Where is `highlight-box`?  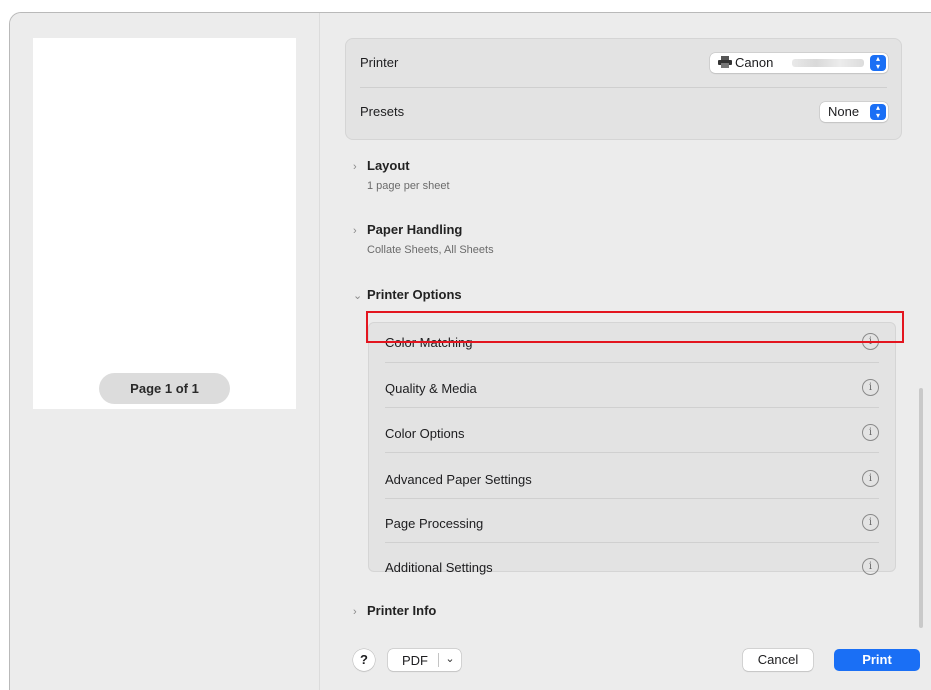 highlight-box is located at coordinates (635, 327).